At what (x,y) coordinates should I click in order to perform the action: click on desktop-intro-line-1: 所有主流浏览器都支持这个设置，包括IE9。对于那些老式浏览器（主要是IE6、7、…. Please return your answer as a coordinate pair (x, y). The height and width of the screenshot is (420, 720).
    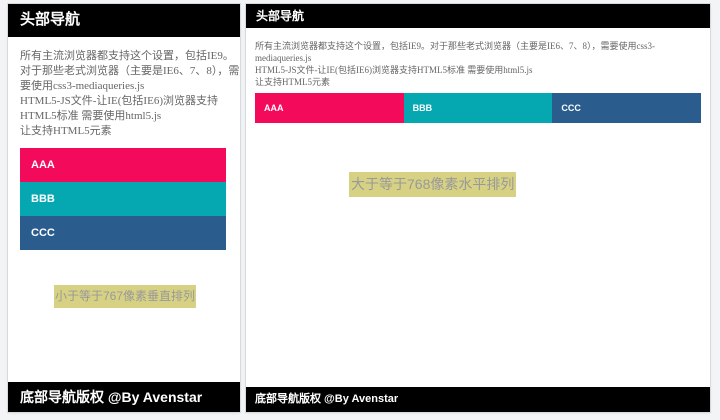
    Looking at the image, I should click on (455, 52).